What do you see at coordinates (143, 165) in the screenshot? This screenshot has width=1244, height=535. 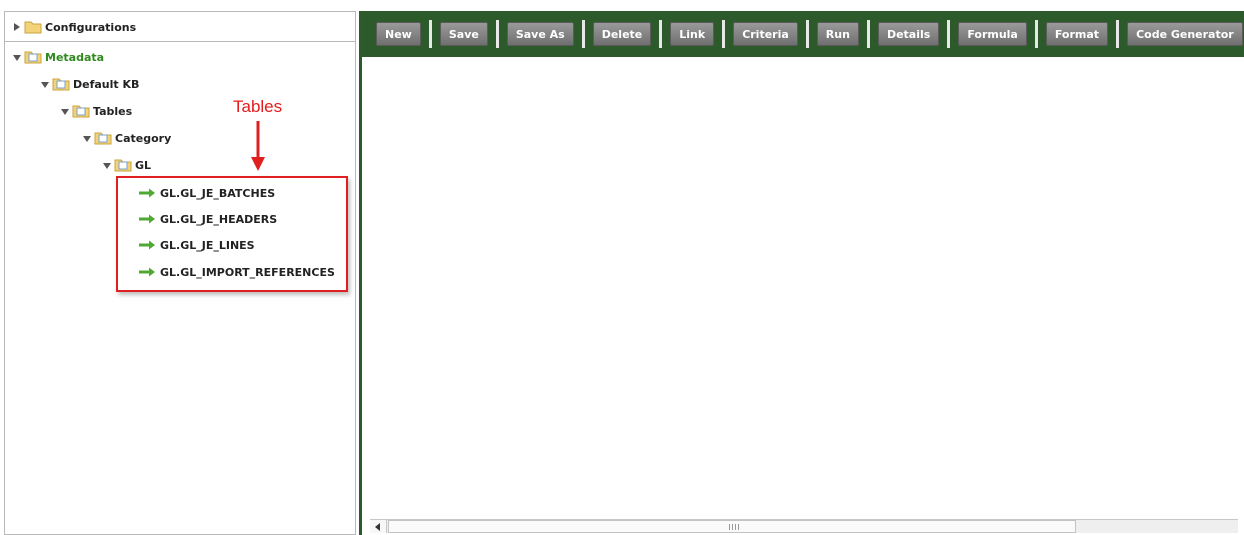 I see `tree-label-gl: GL` at bounding box center [143, 165].